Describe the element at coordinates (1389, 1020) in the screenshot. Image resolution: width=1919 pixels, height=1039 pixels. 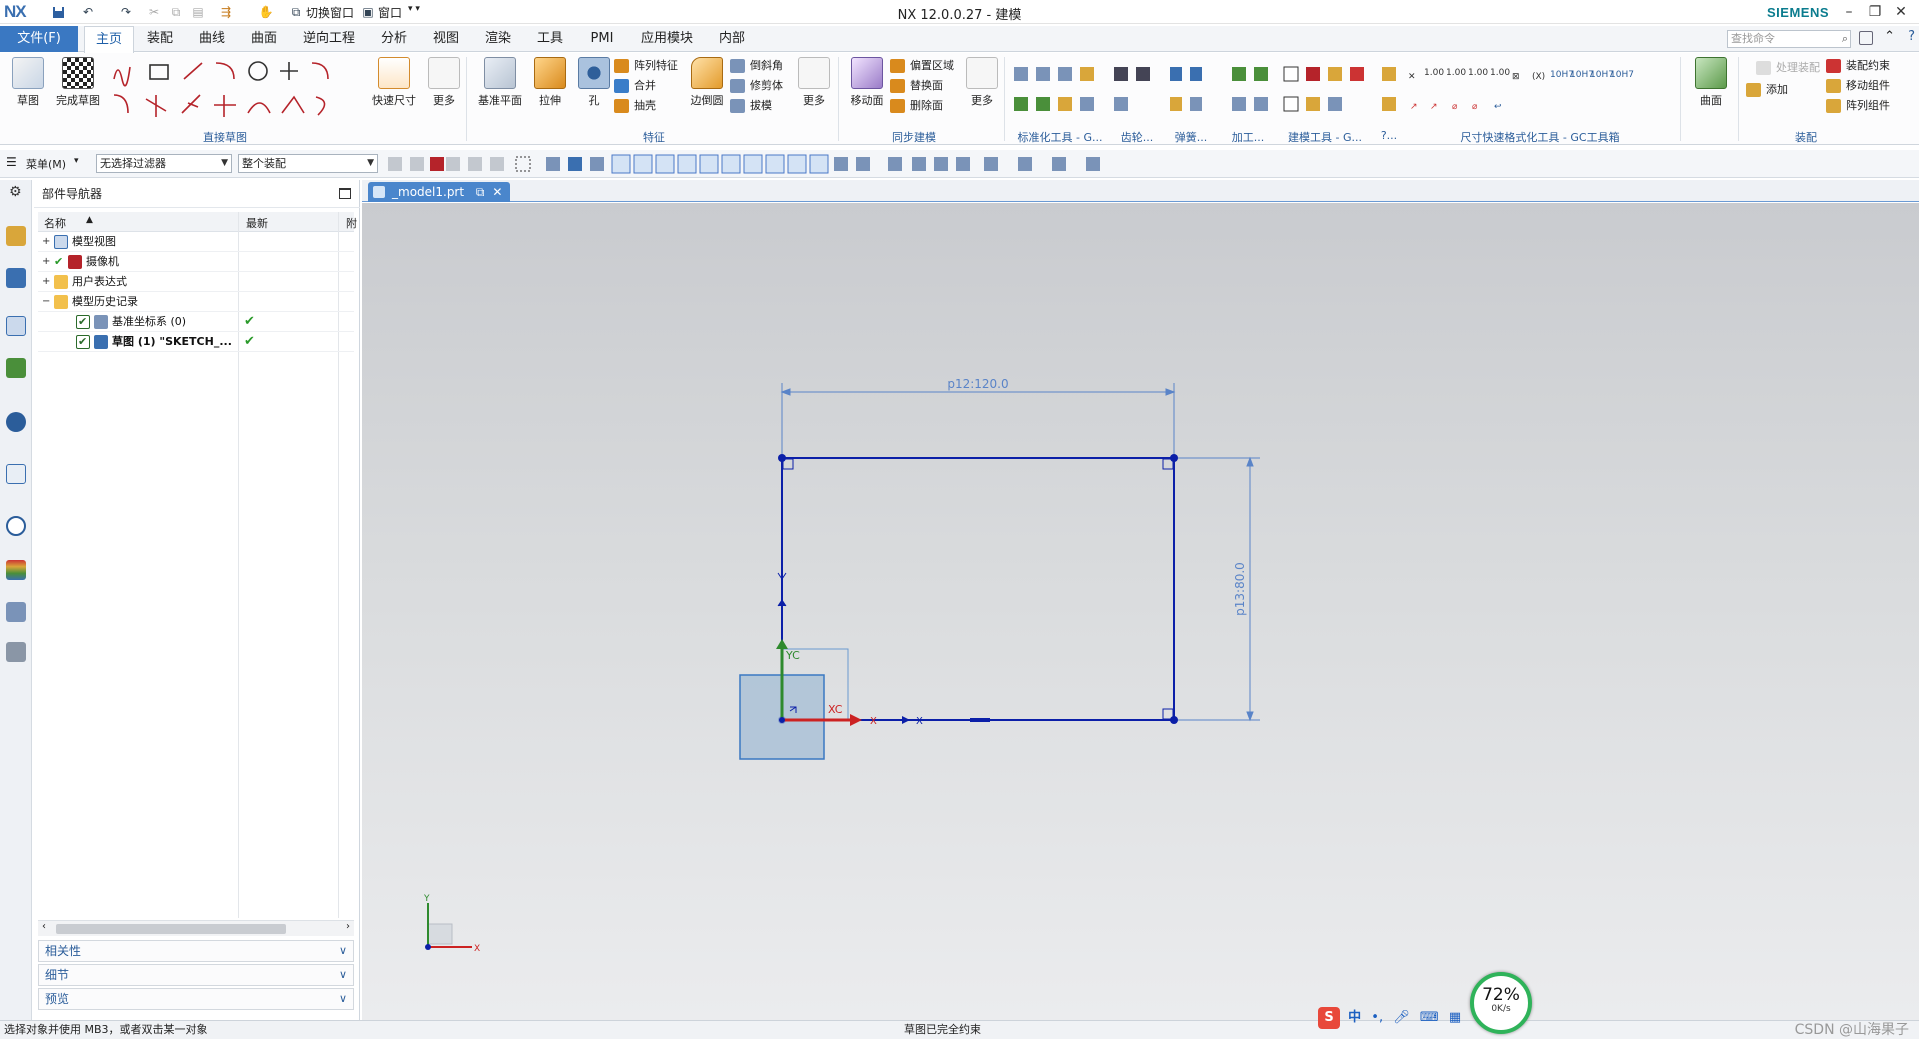
I see `ime-toolbar: S 中 •, 🎤︎ ⌨︎ ▦` at that location.